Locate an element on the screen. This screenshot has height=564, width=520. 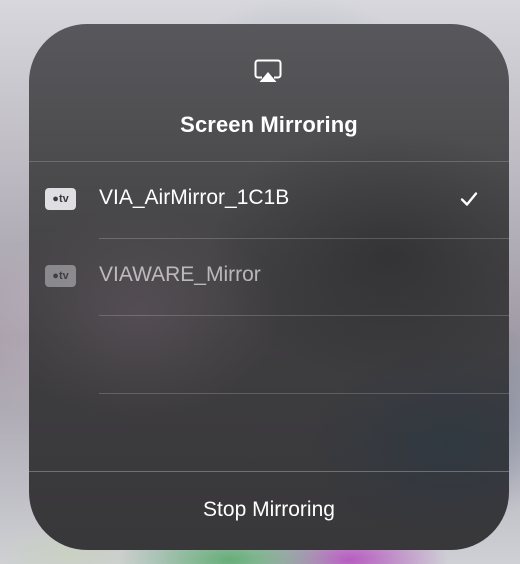
stop-mirroring-label: Stop Mirroring is located at coordinates (269, 509).